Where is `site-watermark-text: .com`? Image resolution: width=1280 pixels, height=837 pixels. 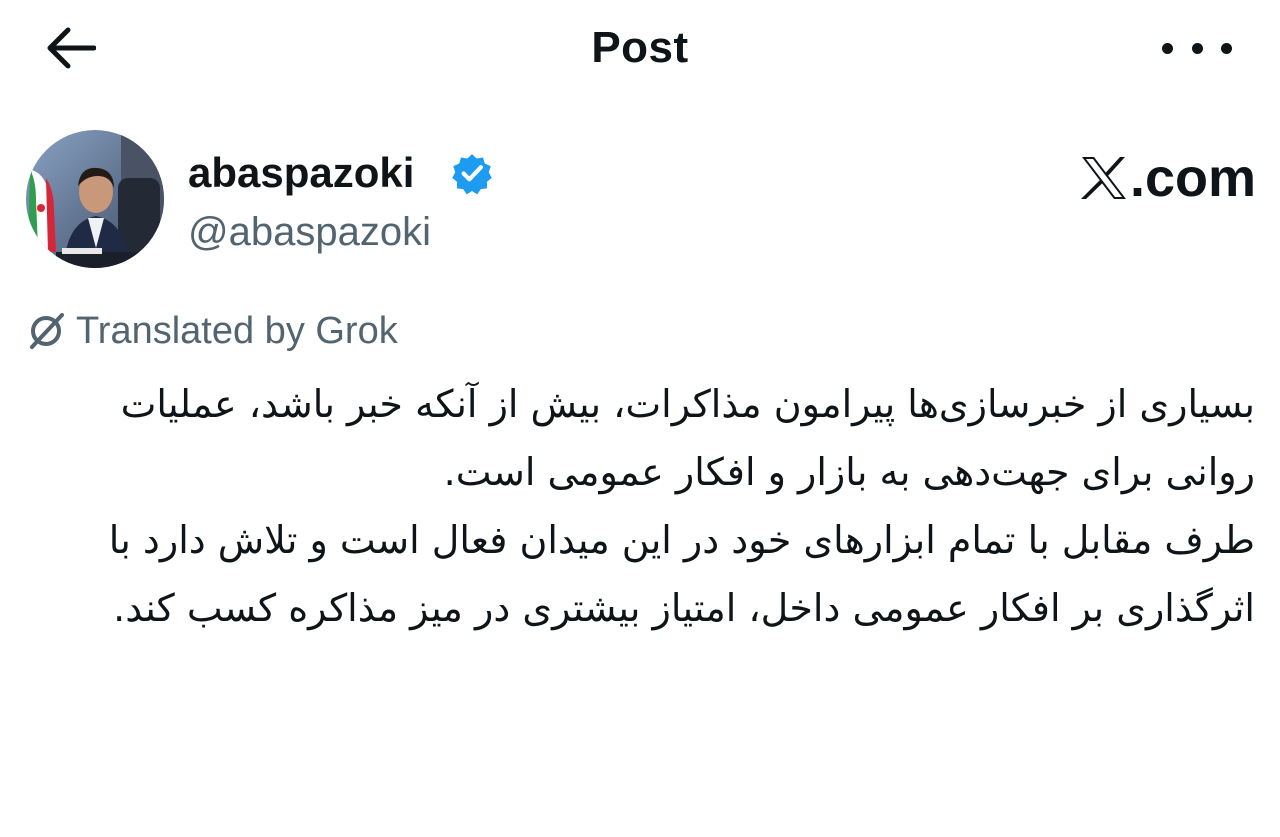
site-watermark-text: .com is located at coordinates (1192, 178).